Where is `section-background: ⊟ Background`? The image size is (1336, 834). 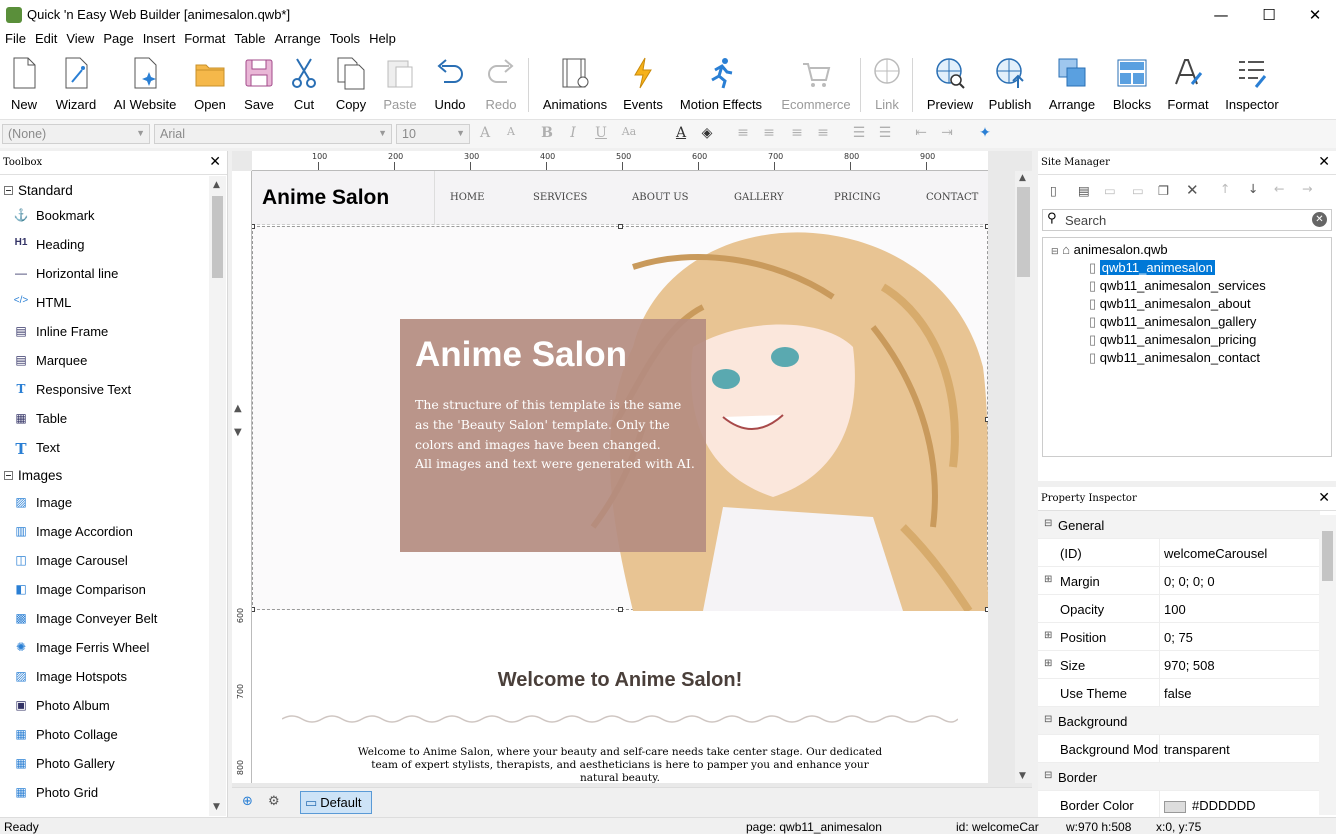 section-background: ⊟ Background is located at coordinates (1179, 721).